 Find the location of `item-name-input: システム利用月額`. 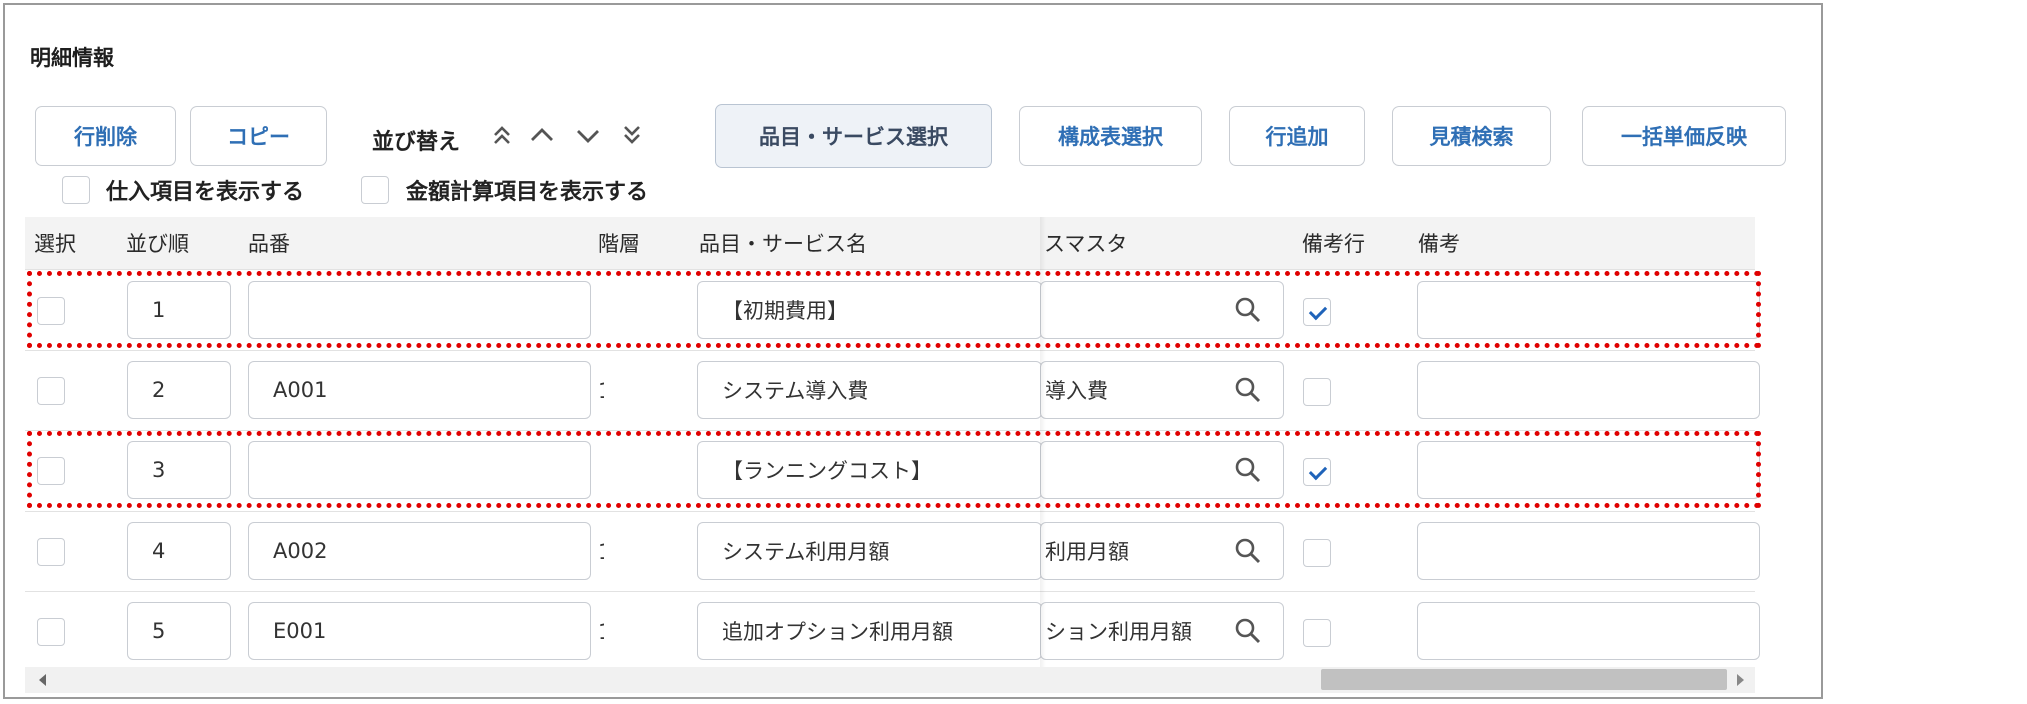

item-name-input: システム利用月額 is located at coordinates (869, 551).